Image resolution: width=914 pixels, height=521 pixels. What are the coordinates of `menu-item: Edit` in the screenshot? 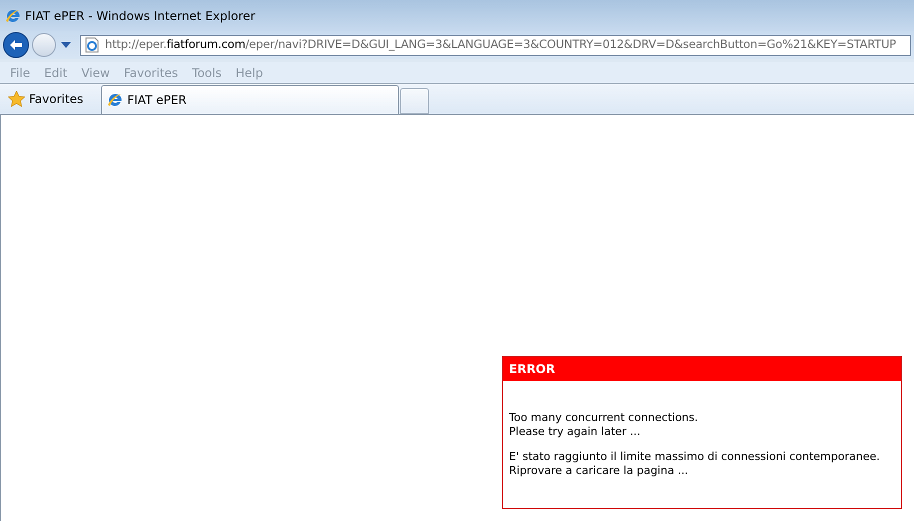 It's located at (56, 73).